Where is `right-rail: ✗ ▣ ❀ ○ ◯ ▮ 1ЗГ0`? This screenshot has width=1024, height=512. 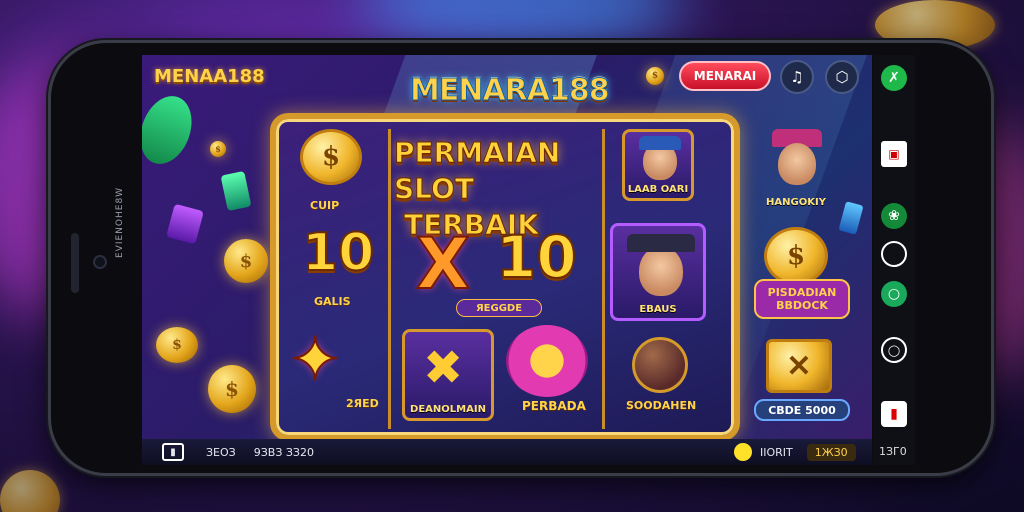
right-rail: ✗ ▣ ❀ ○ ◯ ▮ 1ЗГ0 is located at coordinates (894, 260).